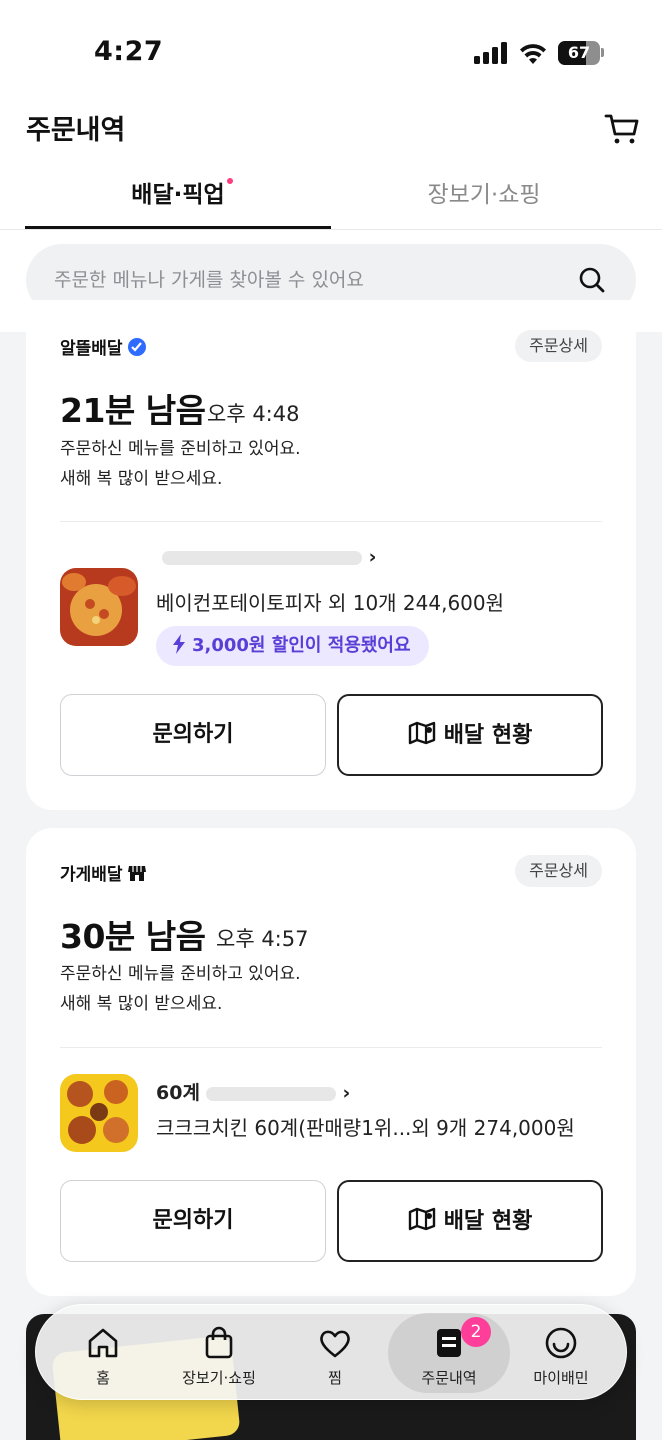 This screenshot has height=1440, width=662. Describe the element at coordinates (103, 1378) in the screenshot. I see `nav-label: 홈` at that location.